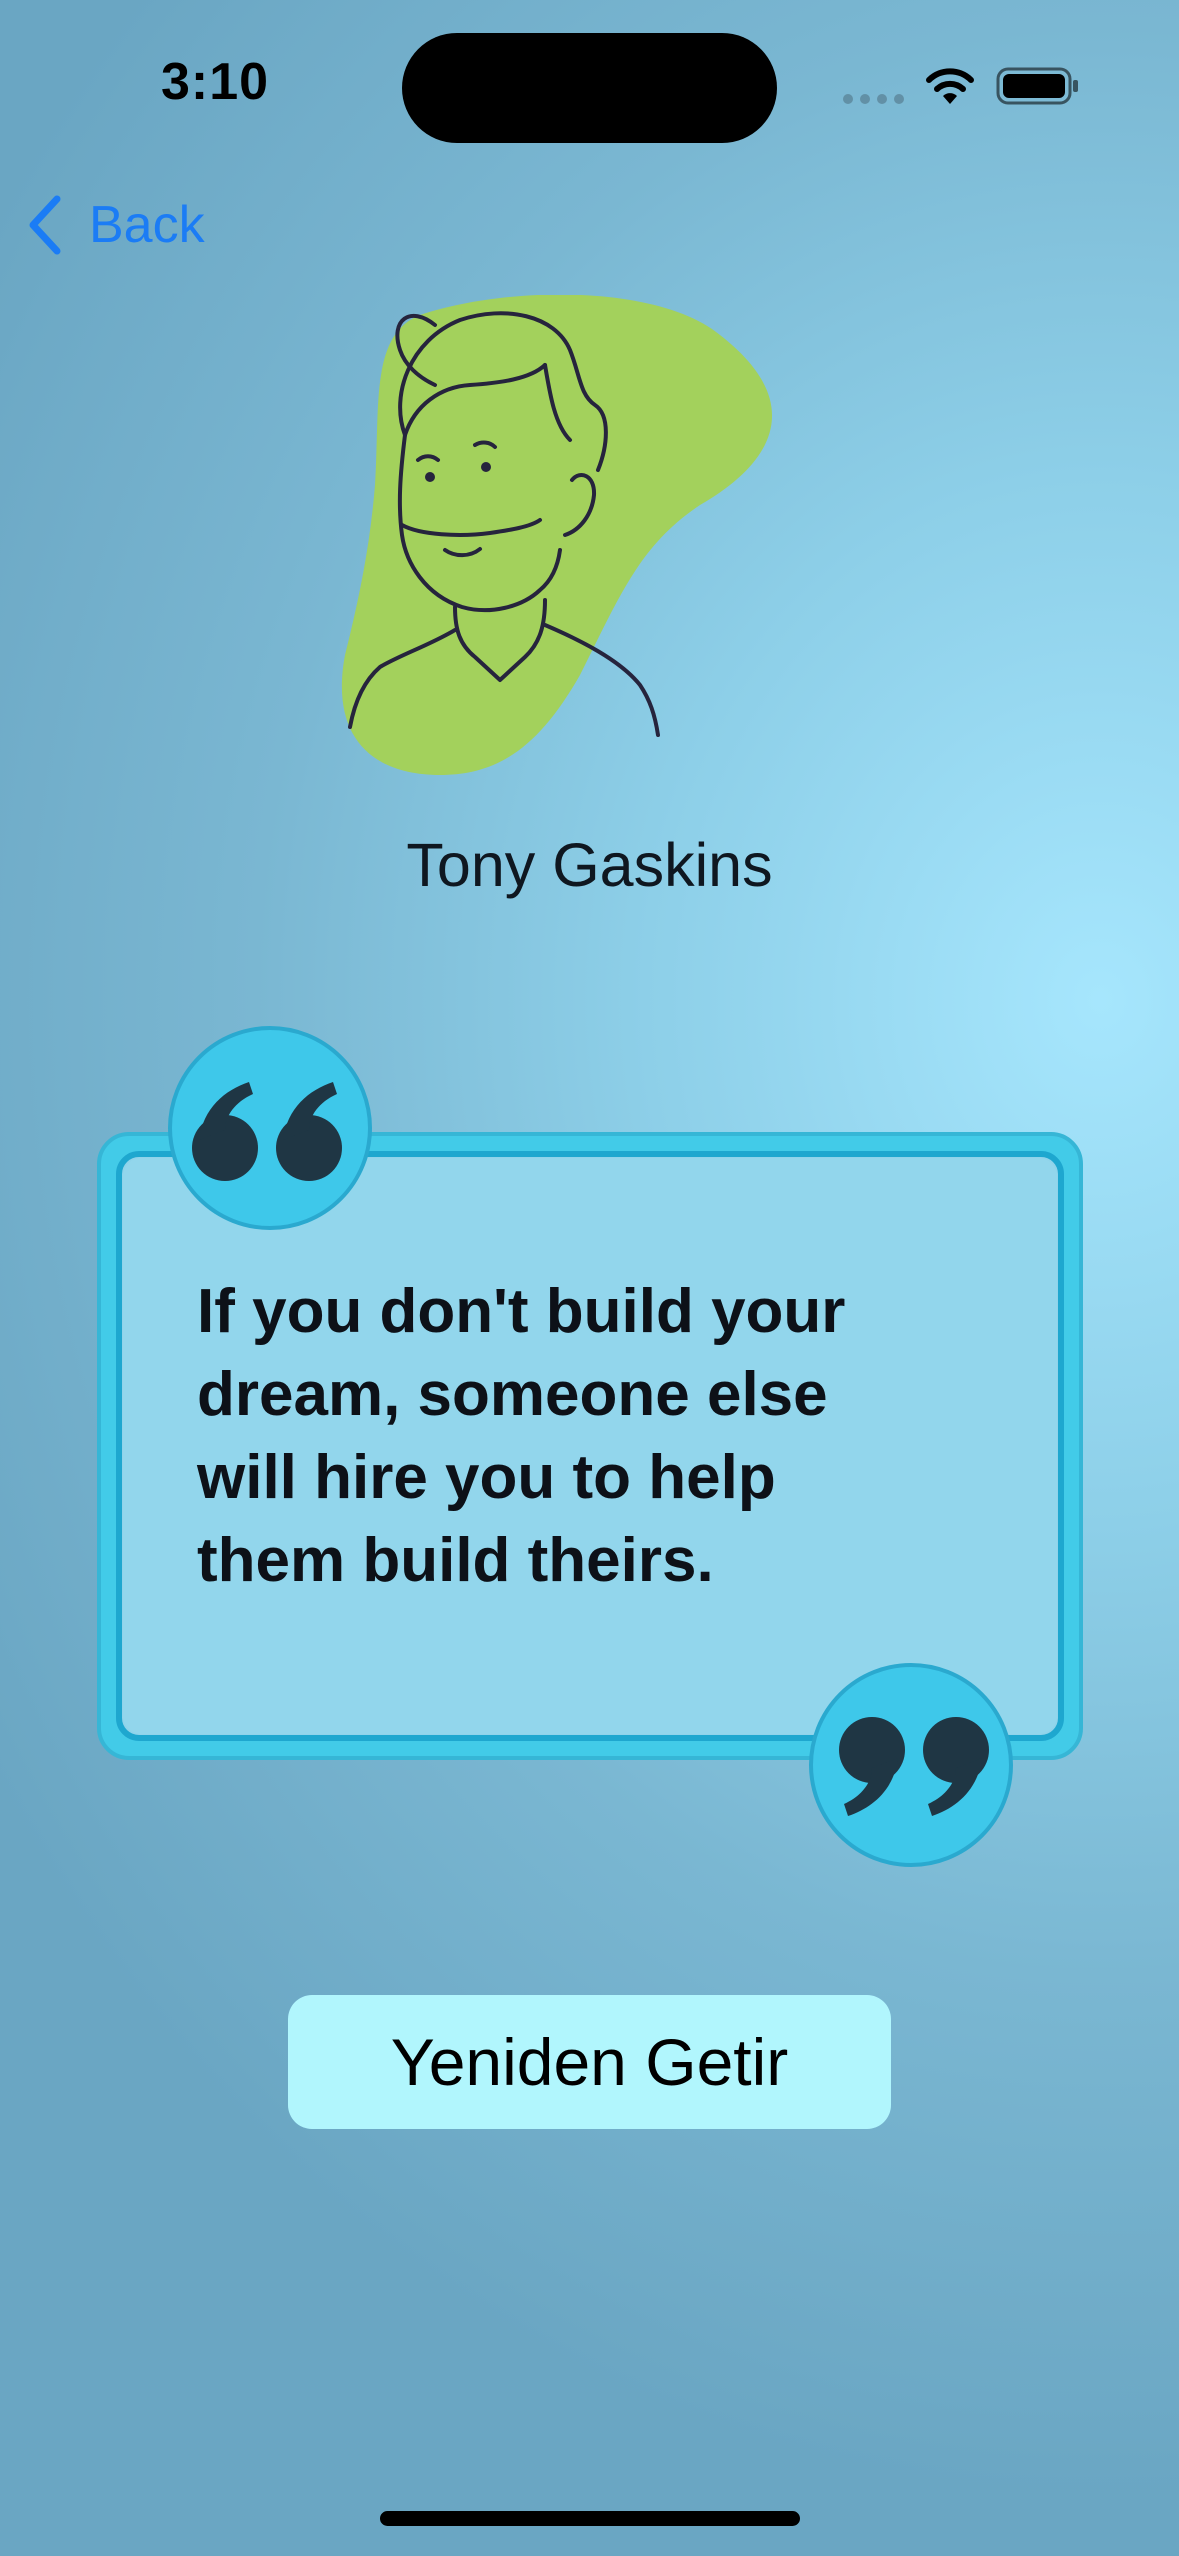 This screenshot has width=1179, height=2556. I want to click on back-button: Back, so click(115, 225).